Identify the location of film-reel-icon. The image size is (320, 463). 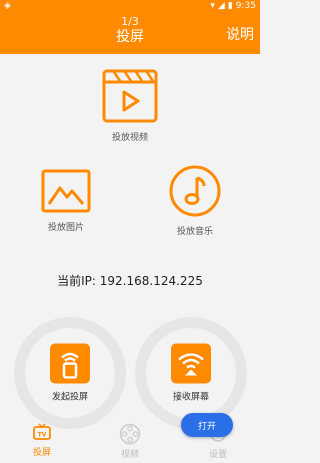
(130, 434).